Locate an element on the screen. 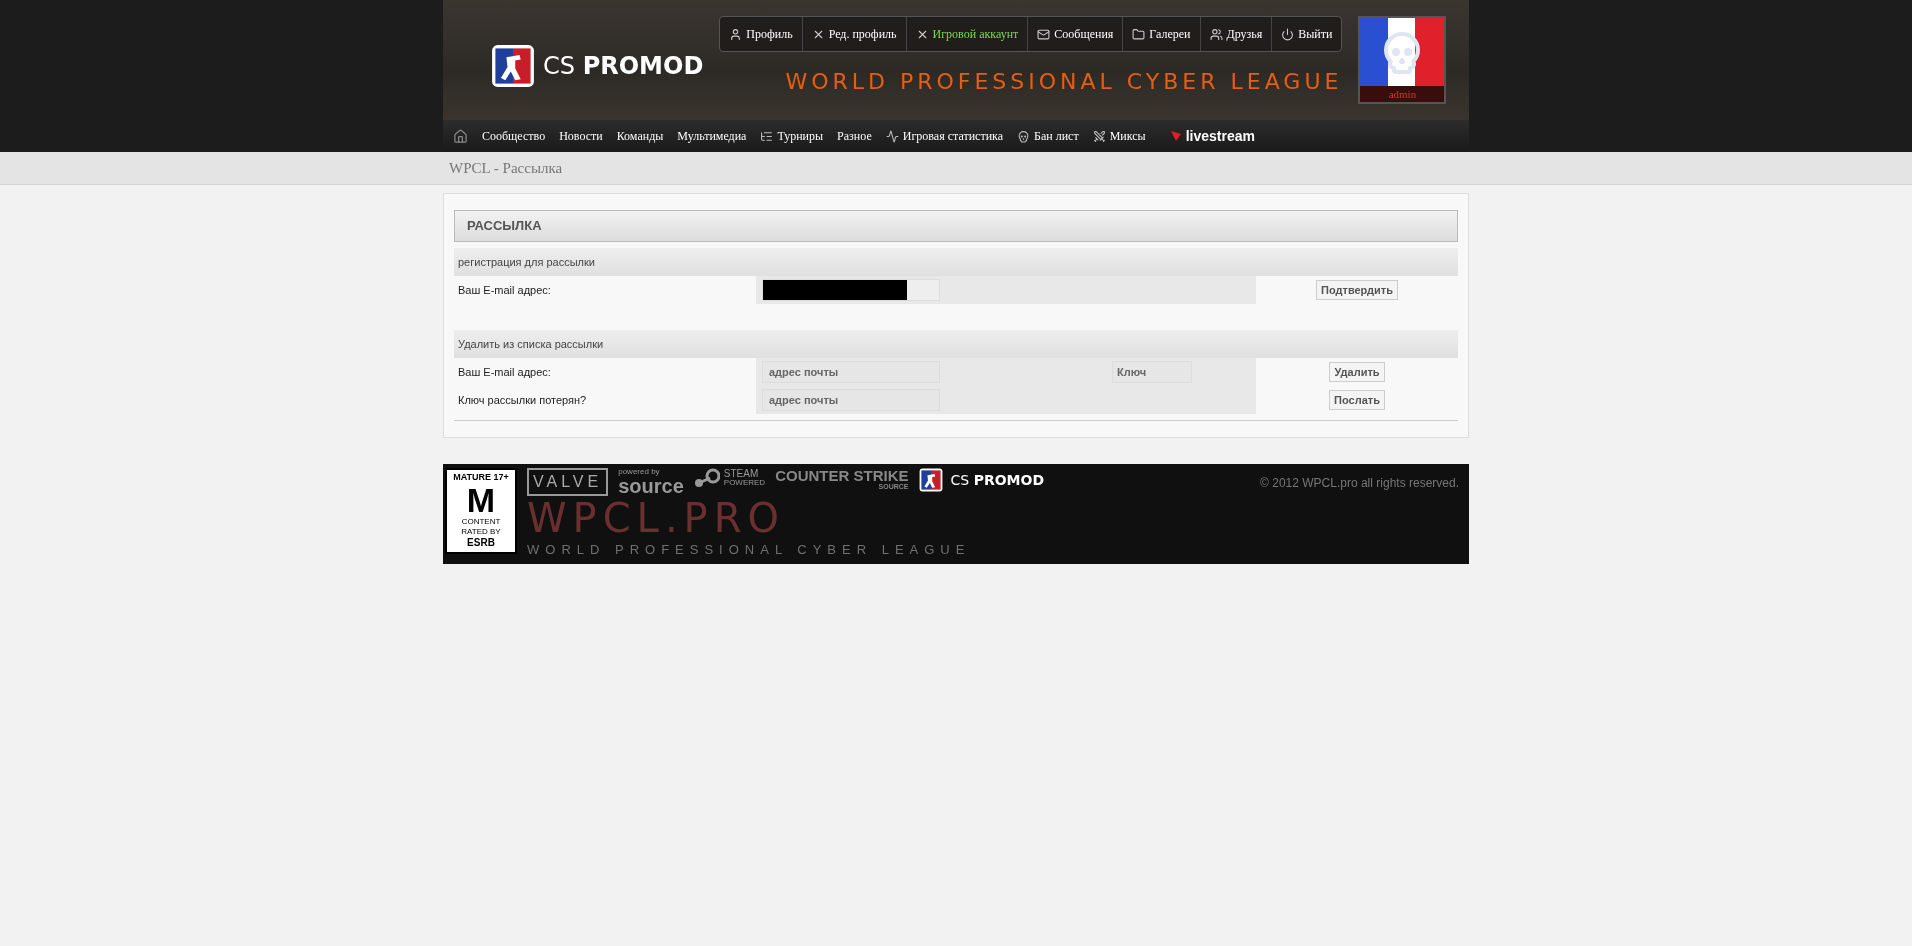 The height and width of the screenshot is (946, 1912). nav-link: Разное is located at coordinates (854, 136).